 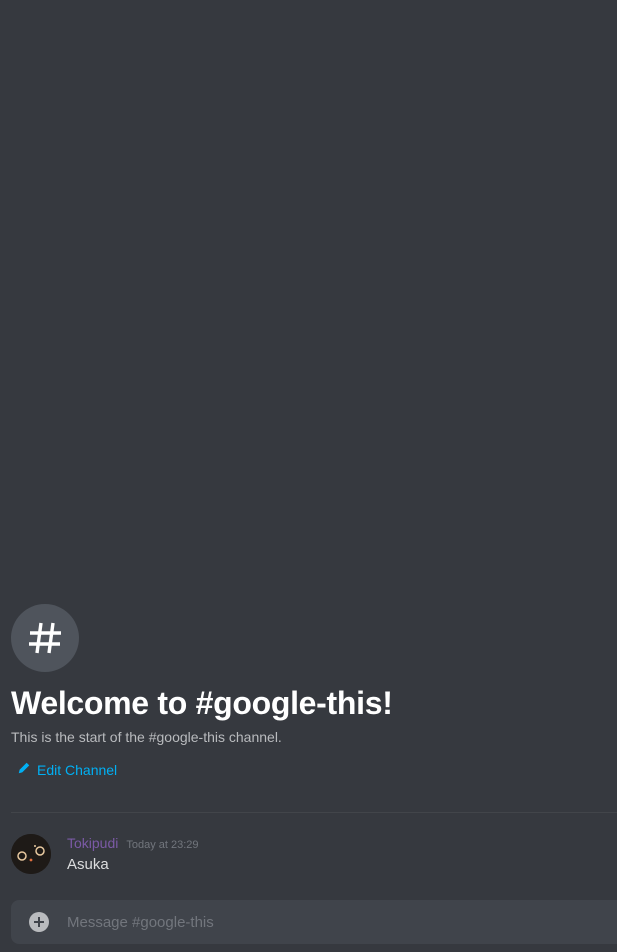 What do you see at coordinates (311, 856) in the screenshot?
I see `message-item: Tokipudi Today at 23:29 Asuka` at bounding box center [311, 856].